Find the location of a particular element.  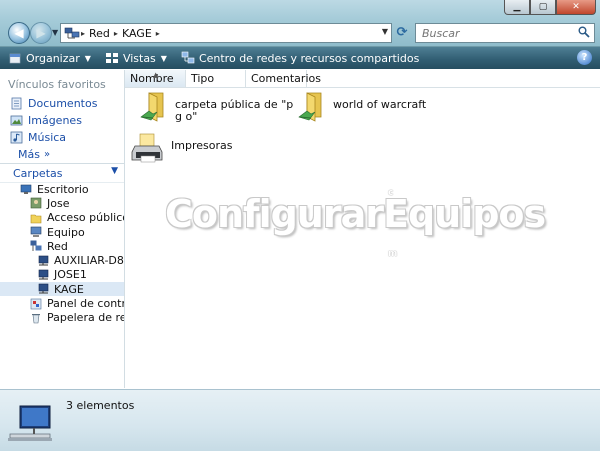

title-bar: ▁ ▢ ✕ ◀ ▶ ▼ ▸ Red ▸ KAGE ▸ ▼ ⟳ is located at coordinates (300, 23).